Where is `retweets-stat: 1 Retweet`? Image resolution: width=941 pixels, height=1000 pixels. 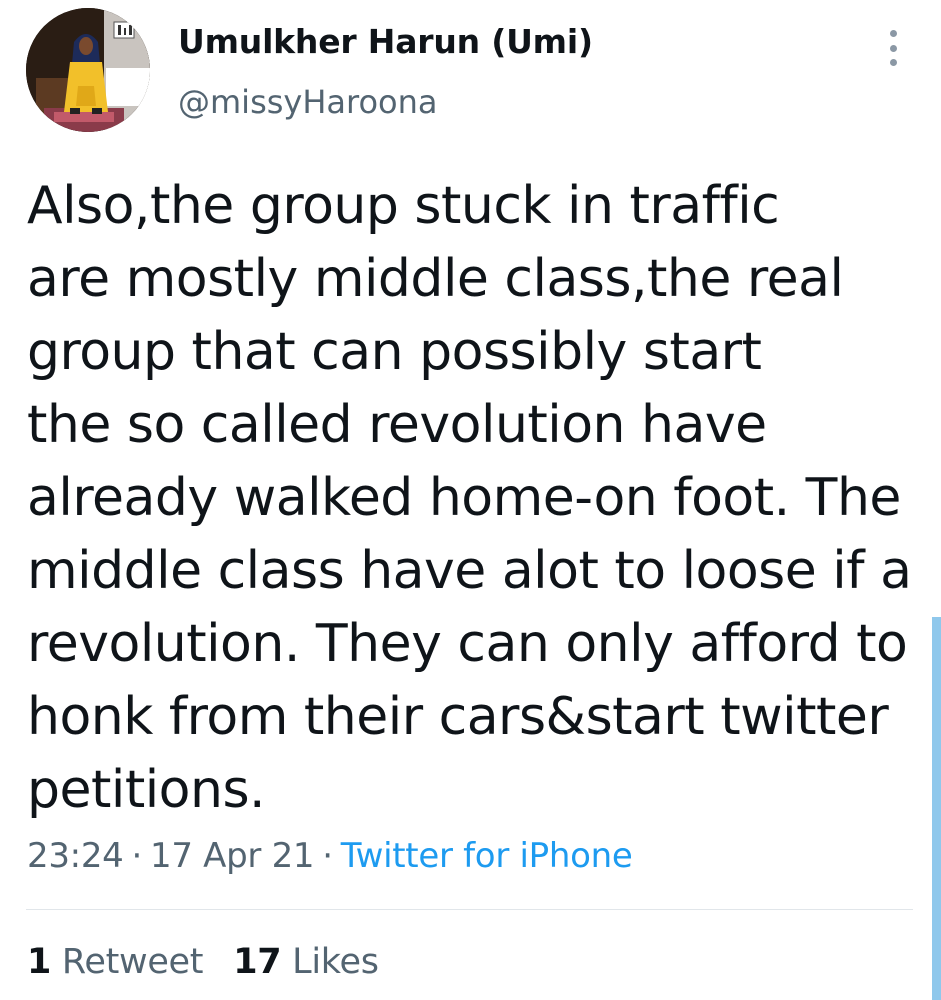
retweets-stat: 1 Retweet is located at coordinates (115, 962).